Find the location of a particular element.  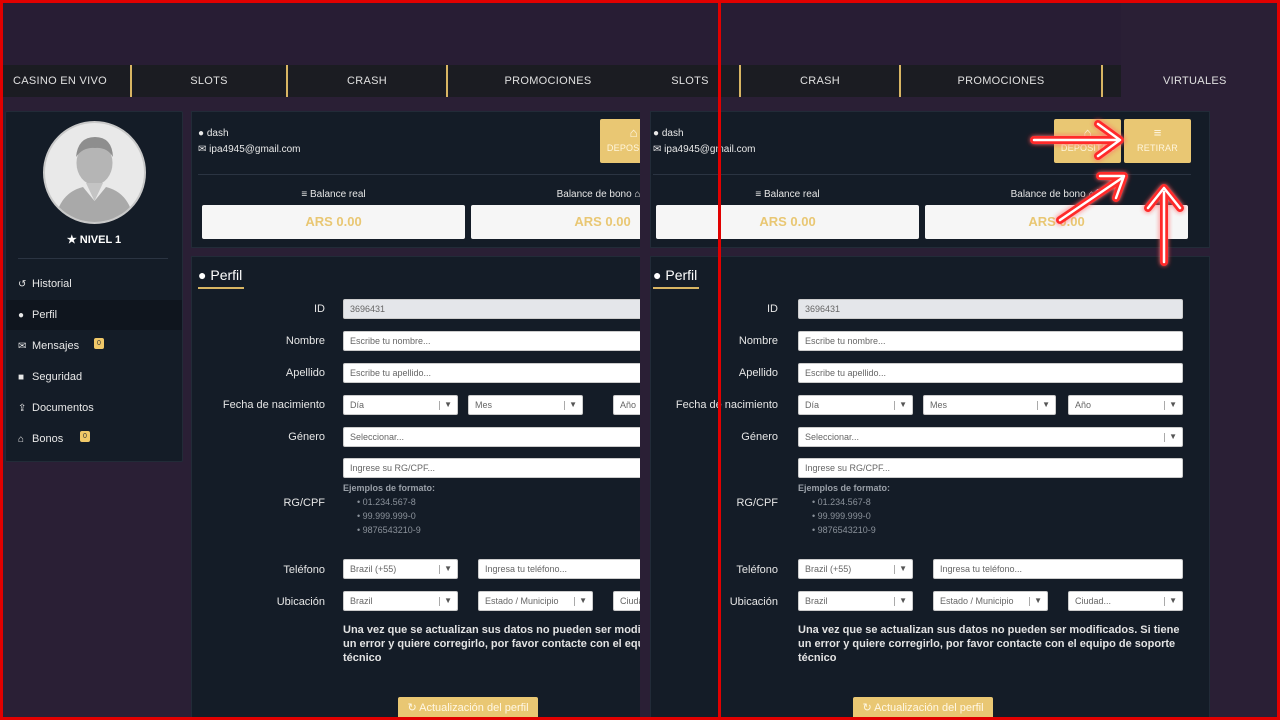

title-underline is located at coordinates (221, 288).